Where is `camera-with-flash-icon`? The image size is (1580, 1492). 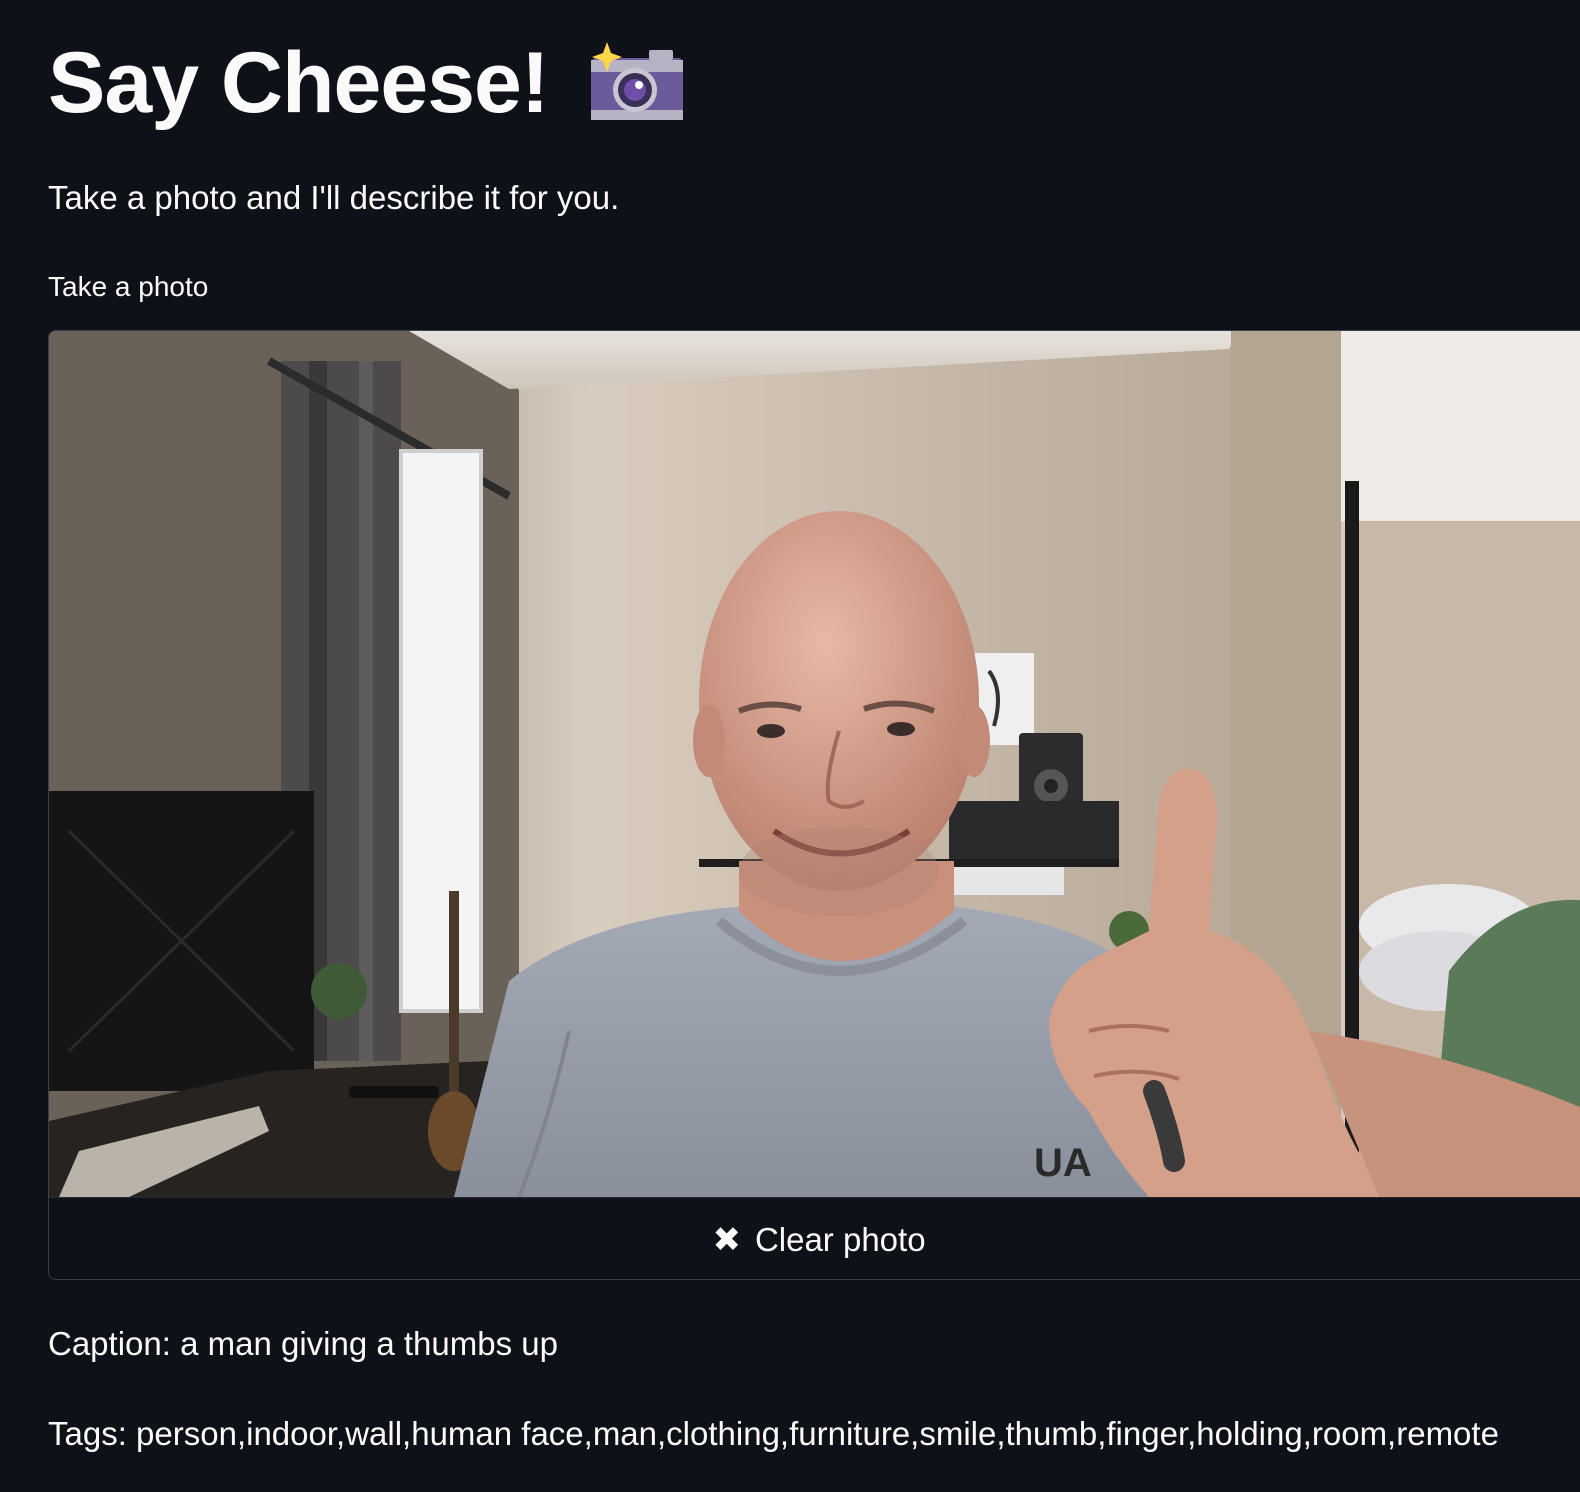 camera-with-flash-icon is located at coordinates (637, 83).